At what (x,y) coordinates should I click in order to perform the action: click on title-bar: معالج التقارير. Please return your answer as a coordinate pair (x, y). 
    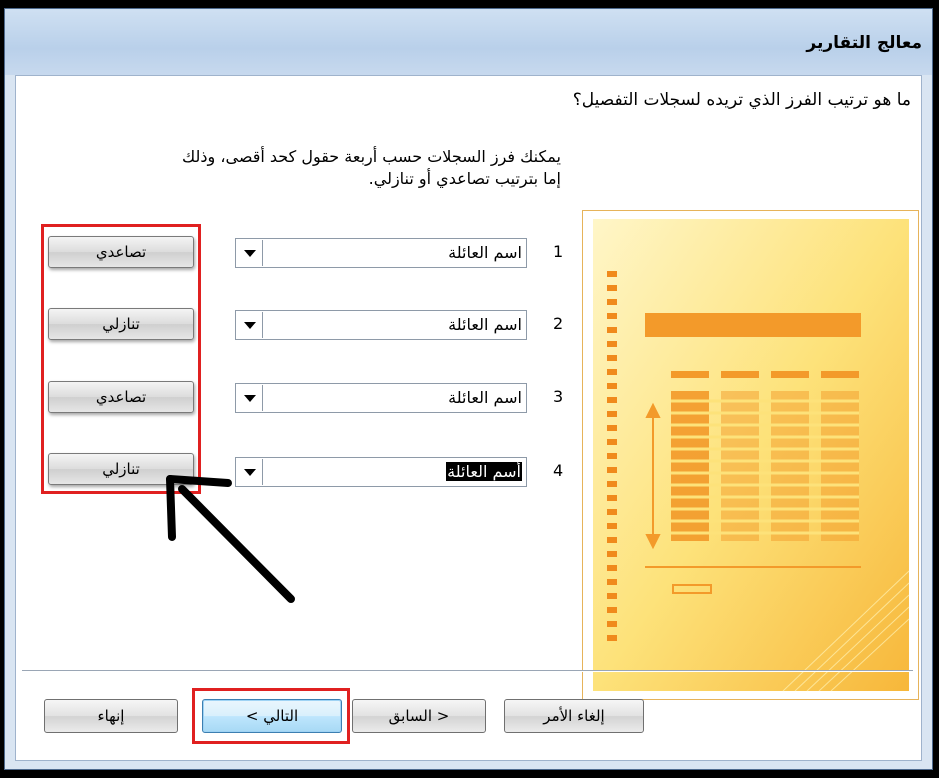
    Looking at the image, I should click on (468, 42).